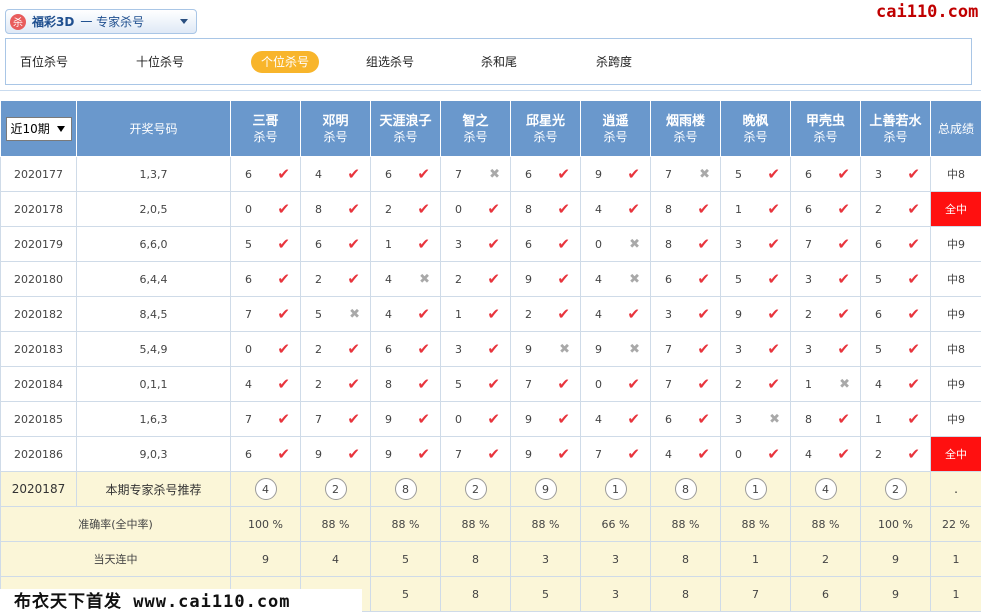  Describe the element at coordinates (44, 62) in the screenshot. I see `tab-hundreds-kill: 百位杀号` at that location.